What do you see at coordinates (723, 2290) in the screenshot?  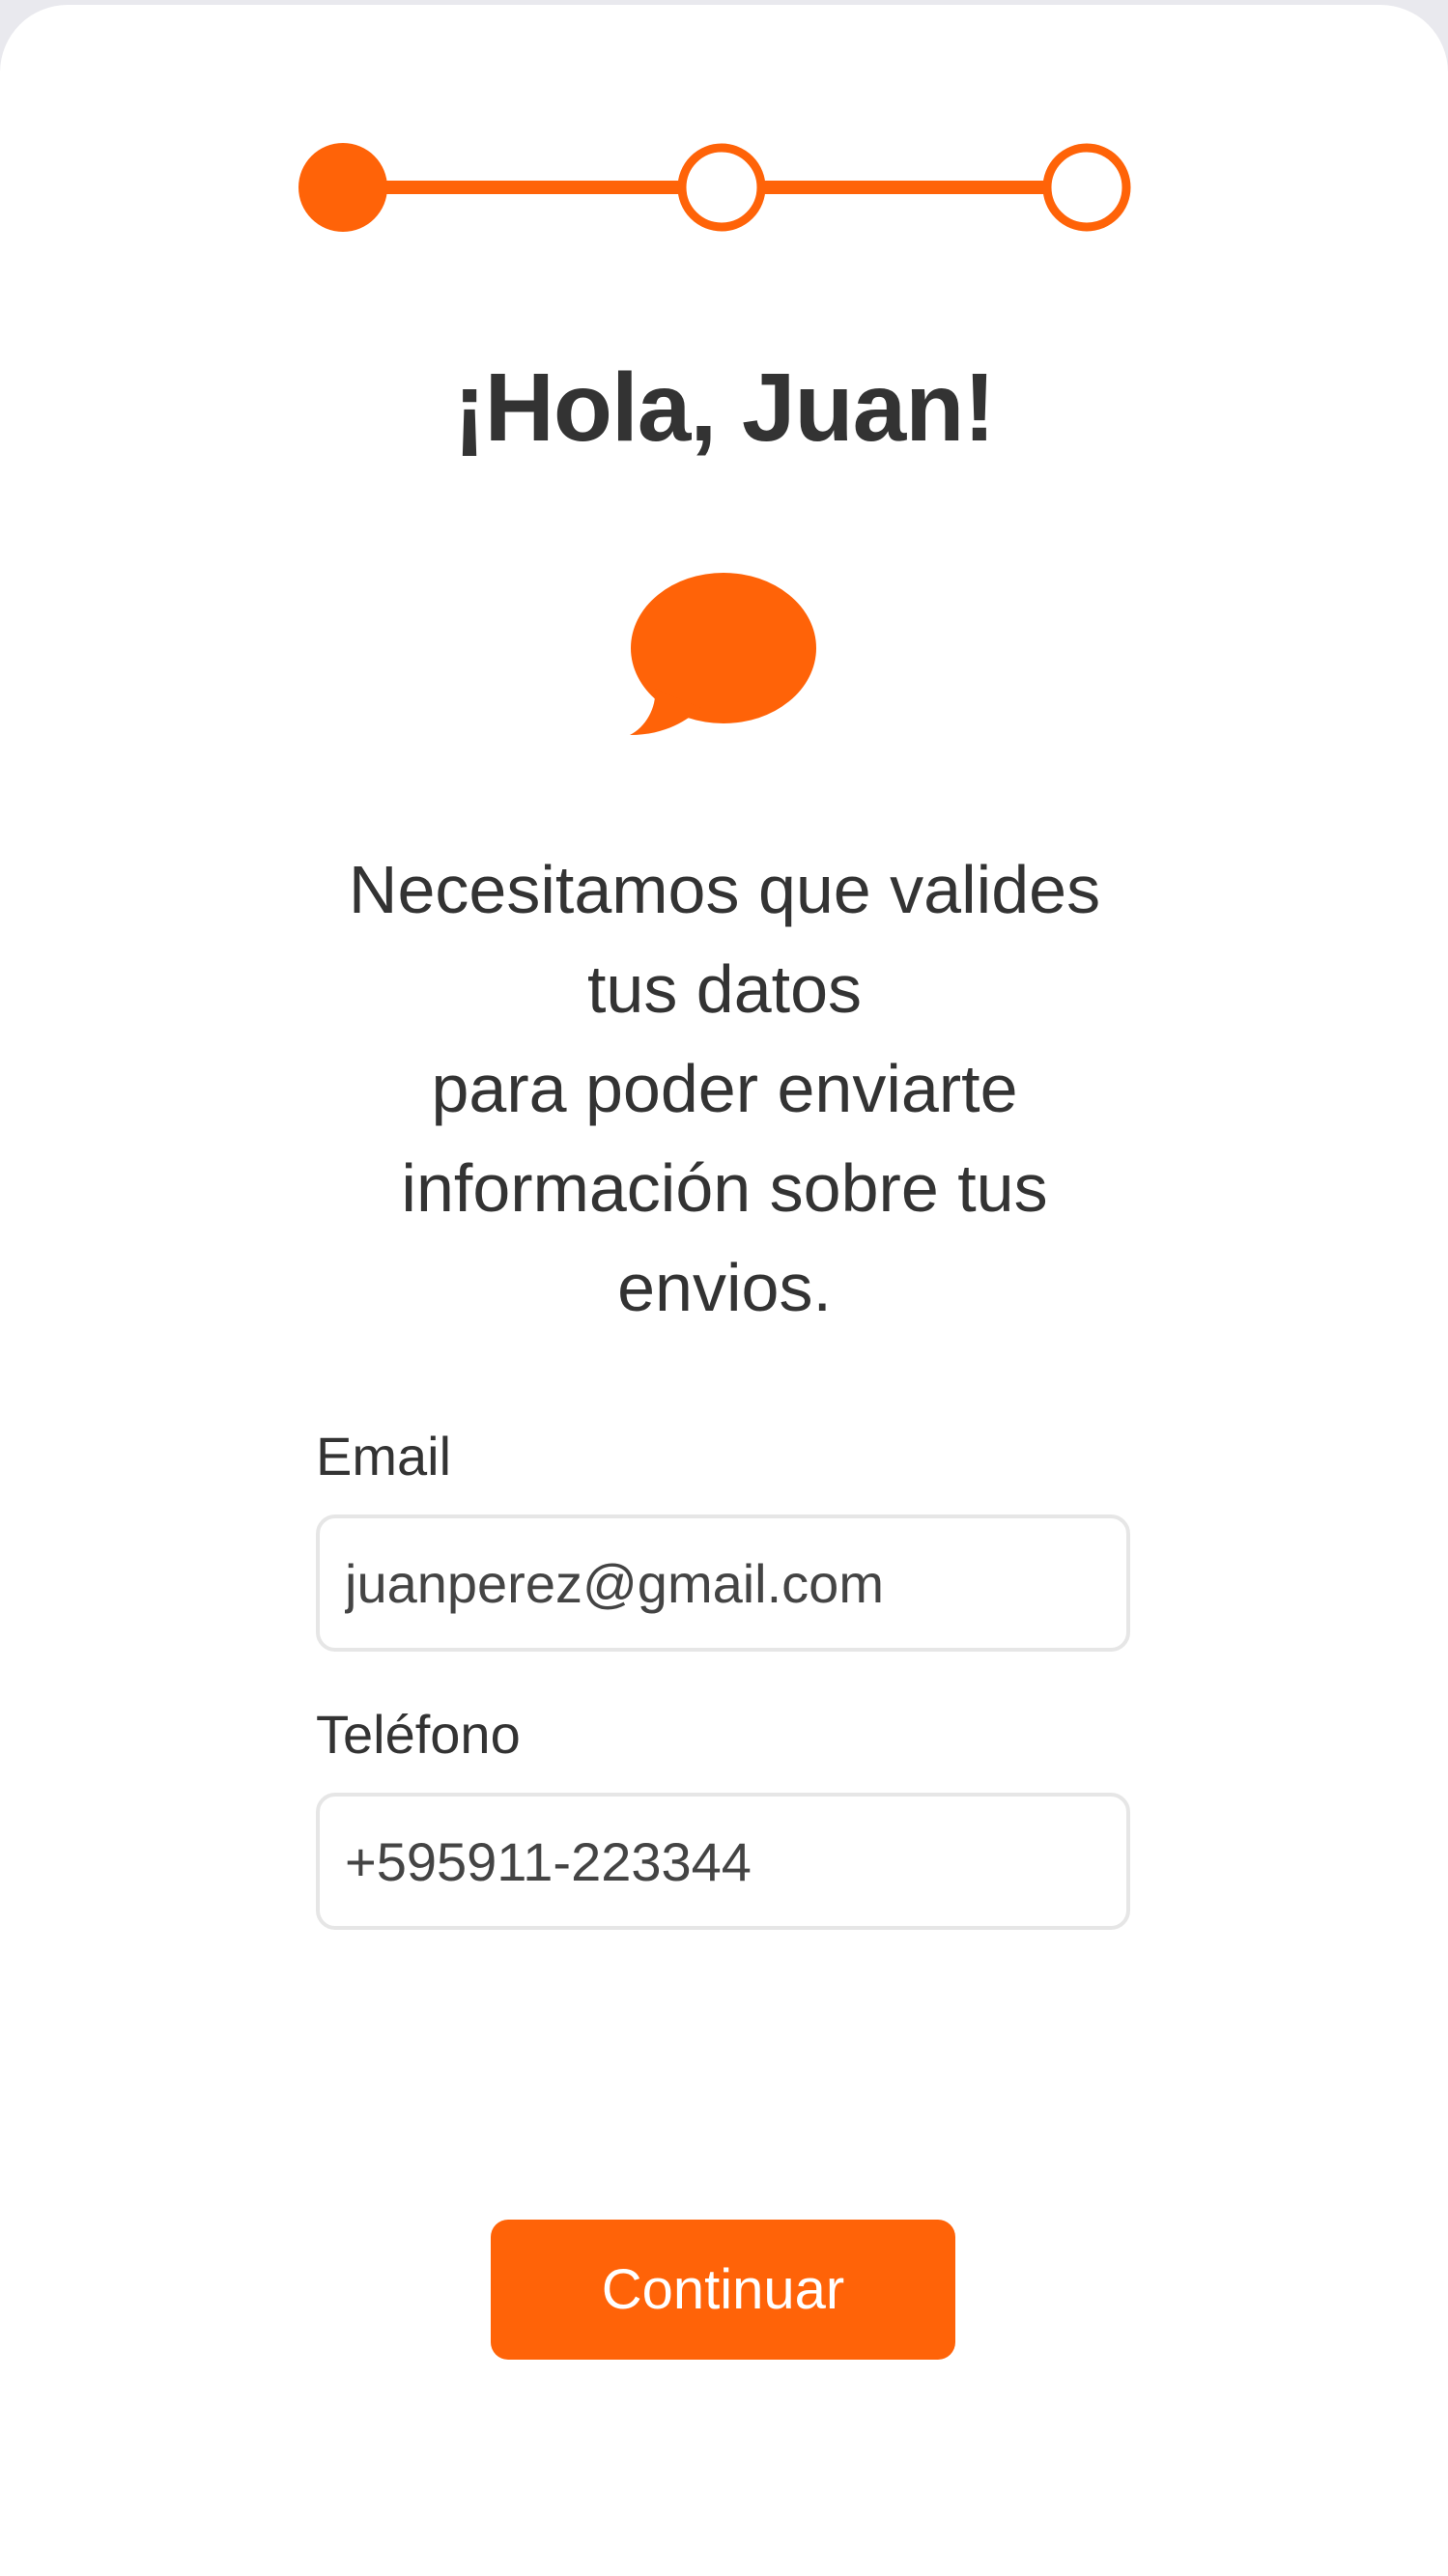 I see `continue-button: Continuar` at bounding box center [723, 2290].